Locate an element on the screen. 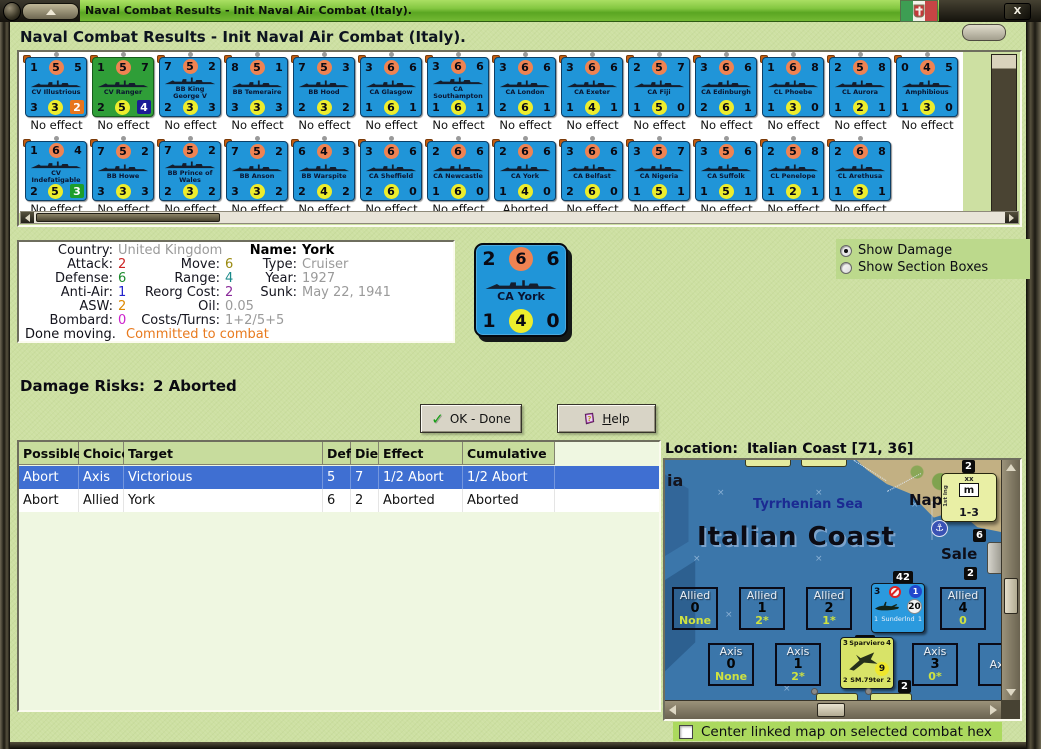  ship-counter: 7 5 2 BB Howe 3 3 3 is located at coordinates (123, 171).